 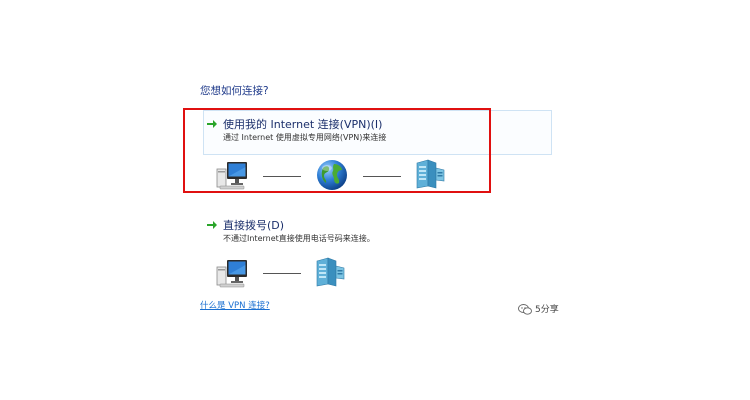 I want to click on option-dial-title: 直接拨号(D), so click(x=253, y=225).